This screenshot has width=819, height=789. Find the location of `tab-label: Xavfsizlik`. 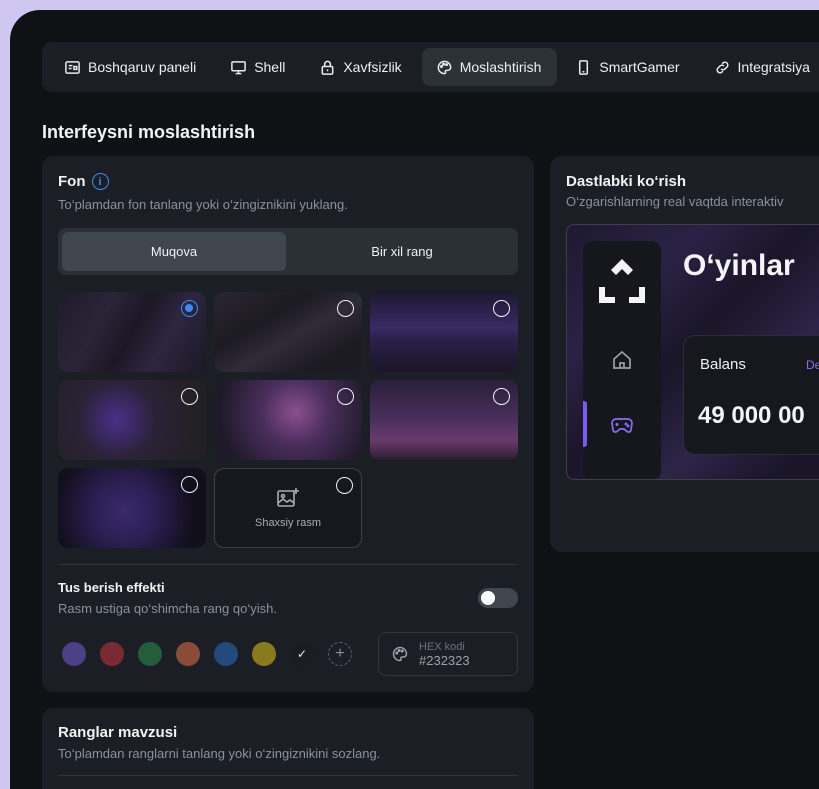

tab-label: Xavfsizlik is located at coordinates (372, 67).